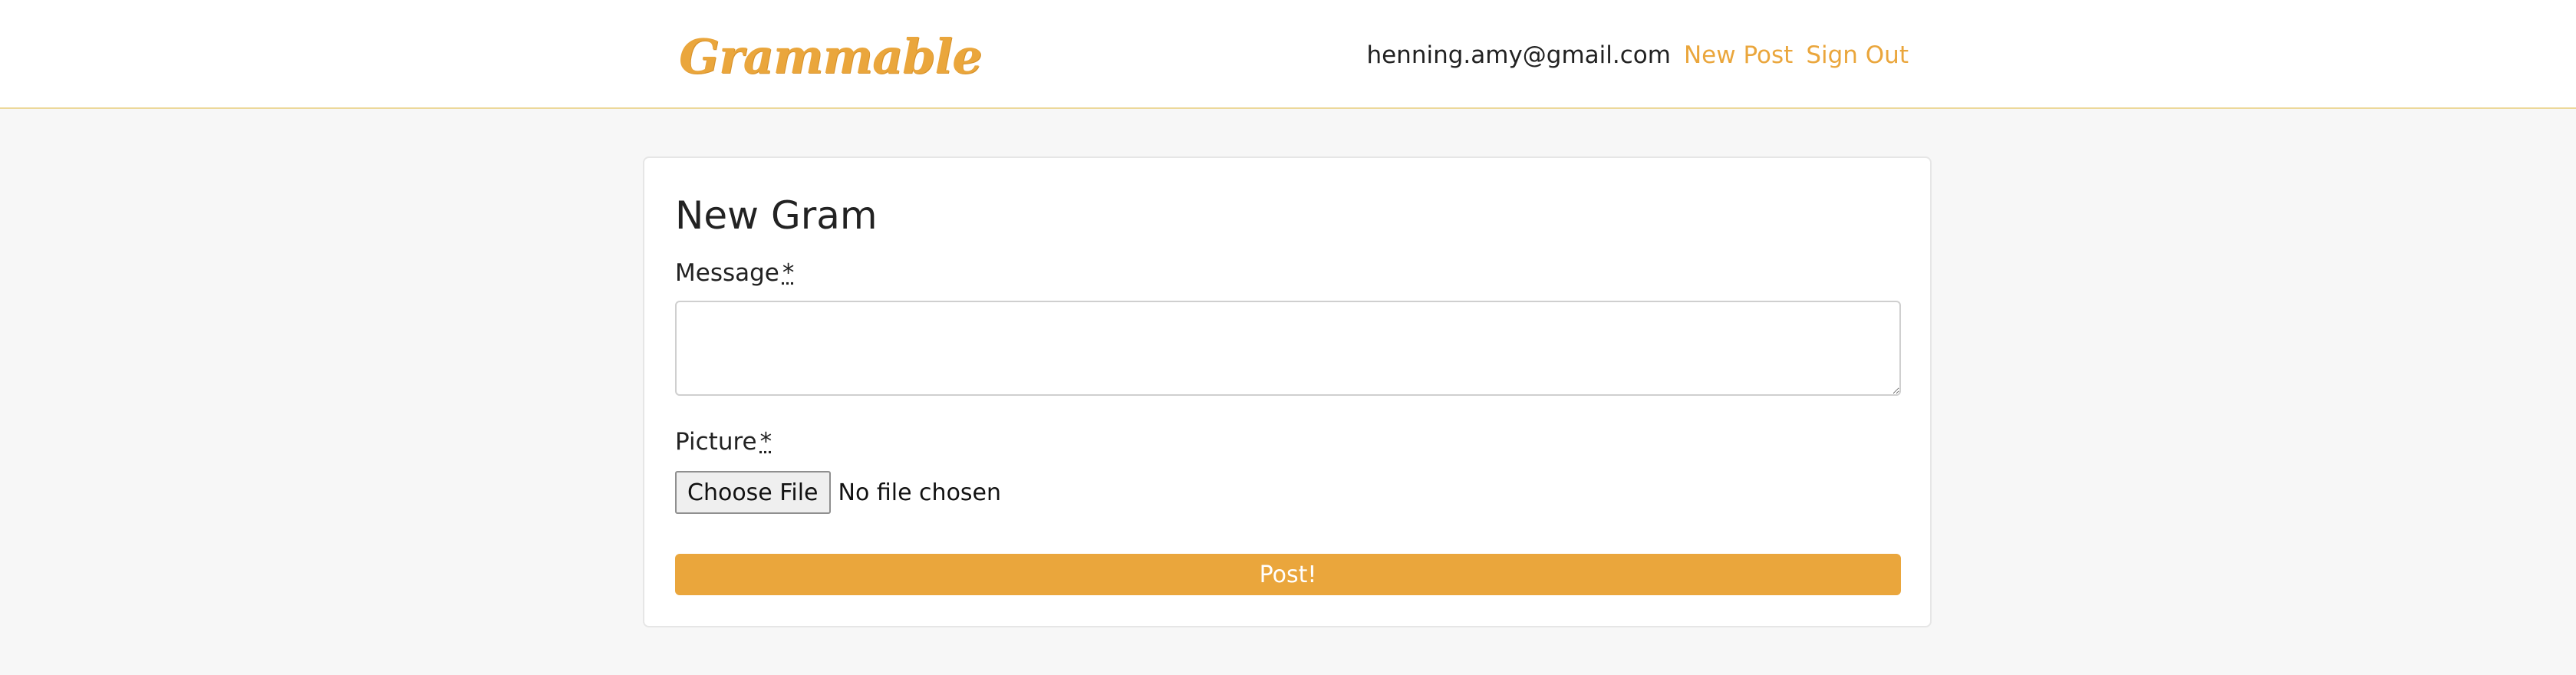 Image resolution: width=2576 pixels, height=675 pixels. Describe the element at coordinates (1288, 575) in the screenshot. I see `post-button: Post!` at that location.